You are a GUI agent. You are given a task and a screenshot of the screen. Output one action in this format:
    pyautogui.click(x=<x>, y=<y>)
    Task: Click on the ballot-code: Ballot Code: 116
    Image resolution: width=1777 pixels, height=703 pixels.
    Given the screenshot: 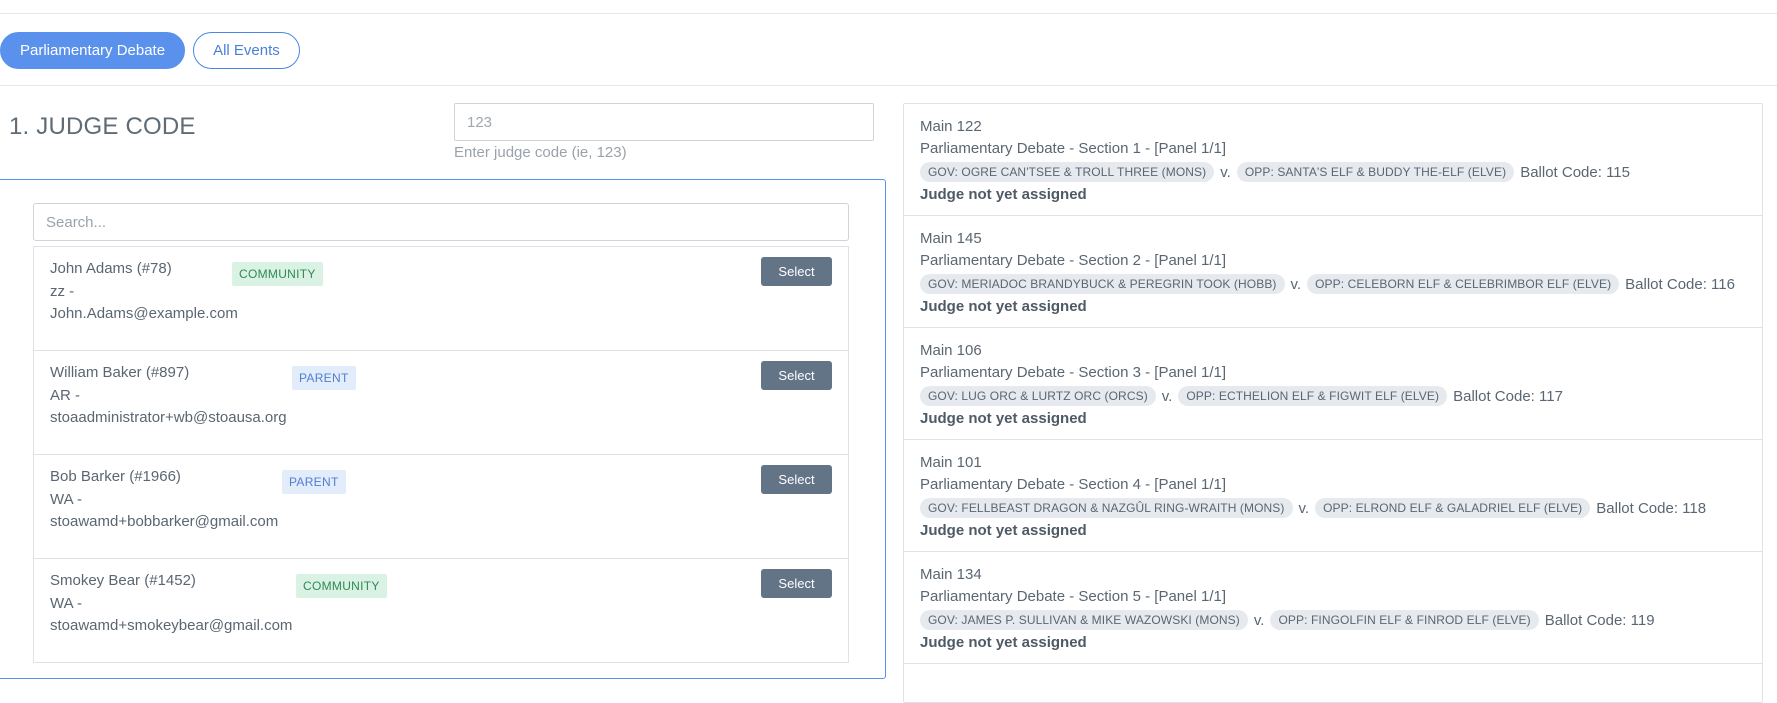 What is the action you would take?
    pyautogui.click(x=1680, y=284)
    